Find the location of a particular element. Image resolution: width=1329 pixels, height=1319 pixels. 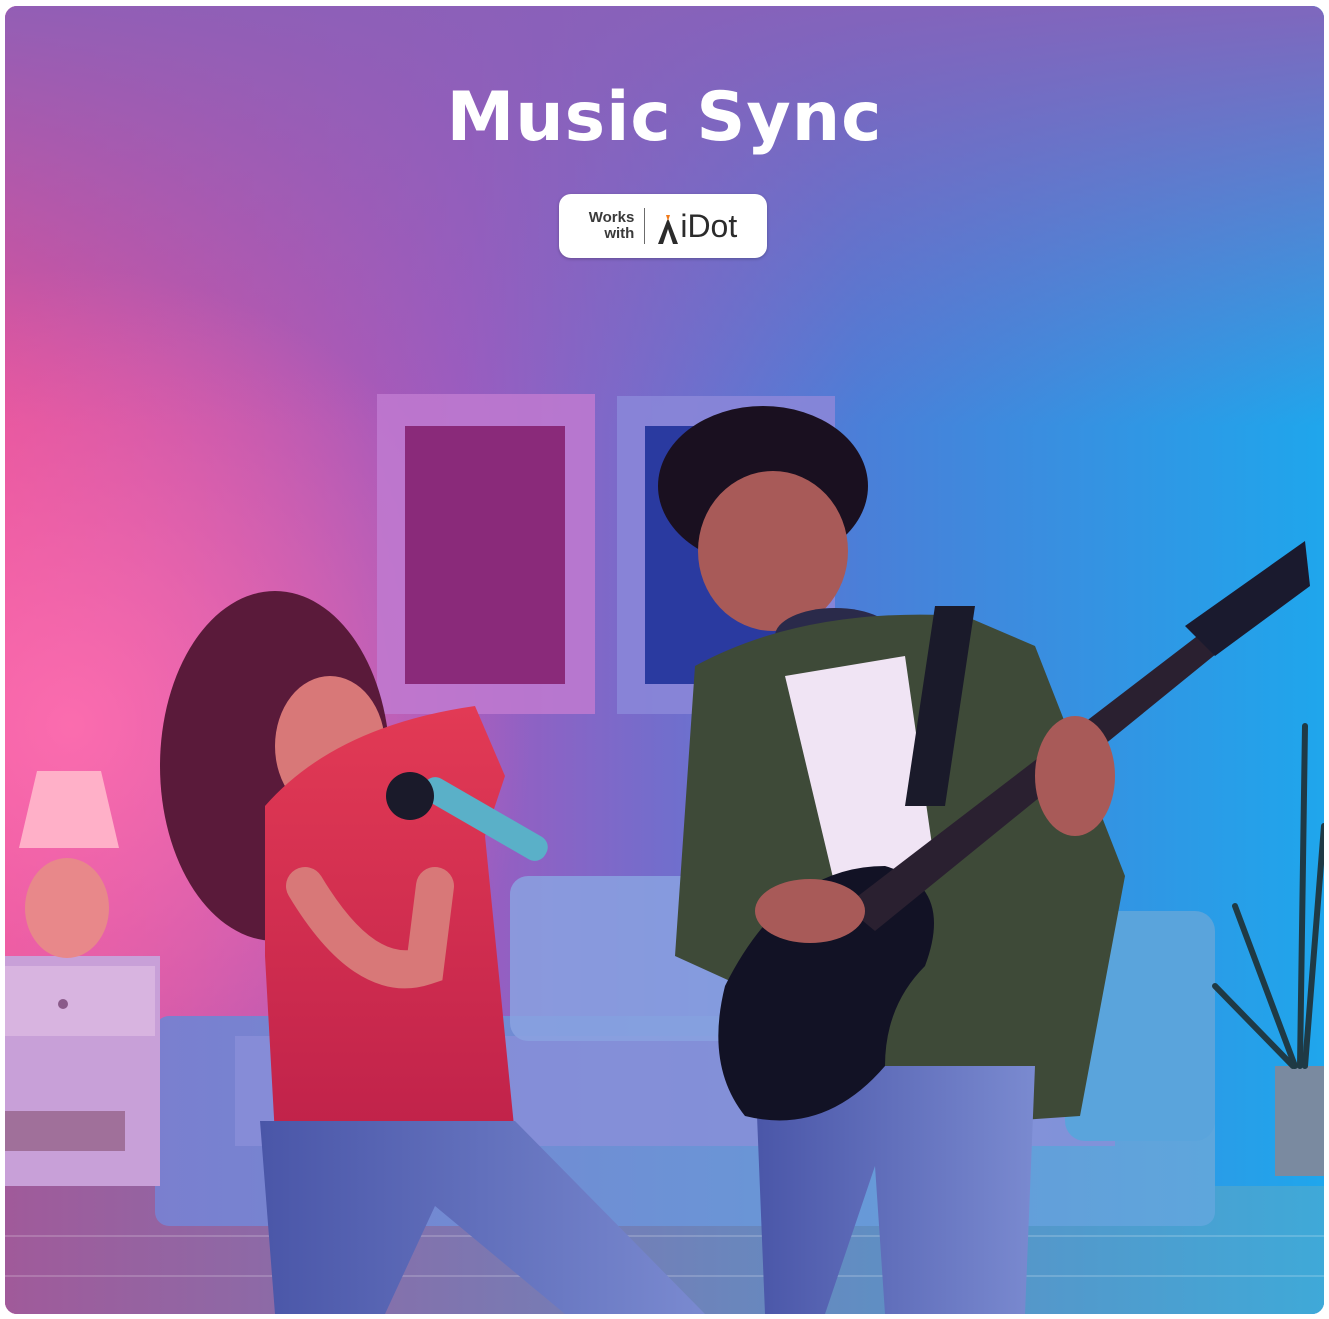

aidot-logo: iDot is located at coordinates (691, 226).